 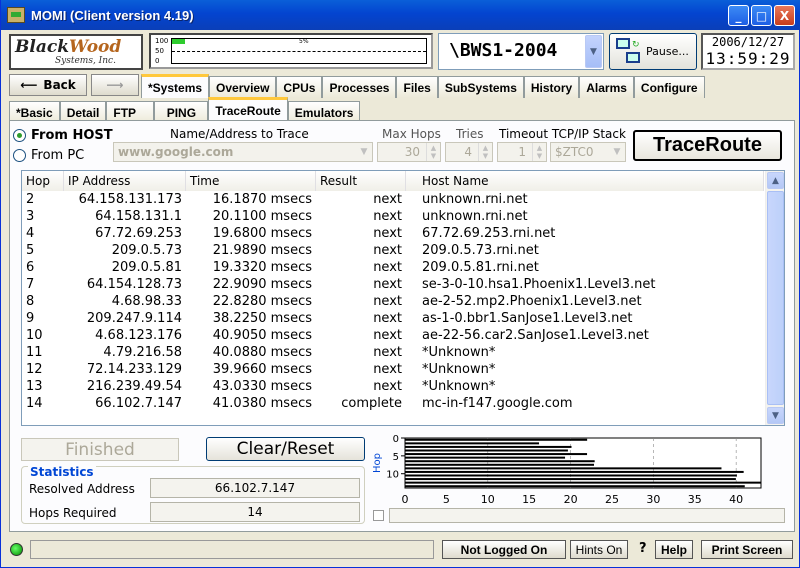 What do you see at coordinates (459, 369) in the screenshot?
I see `cell-host-name: *Unknown*` at bounding box center [459, 369].